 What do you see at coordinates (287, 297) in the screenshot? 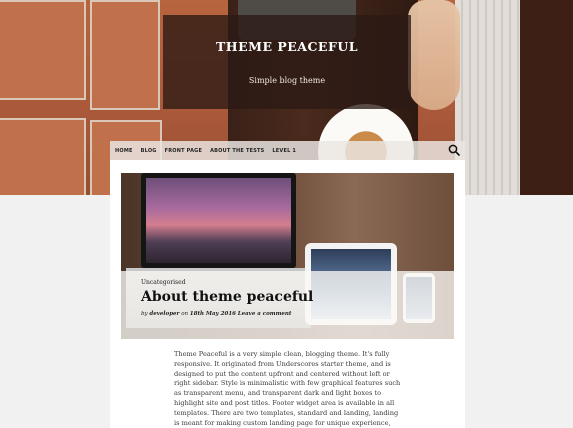
I see `post-title: About theme peaceful` at bounding box center [287, 297].